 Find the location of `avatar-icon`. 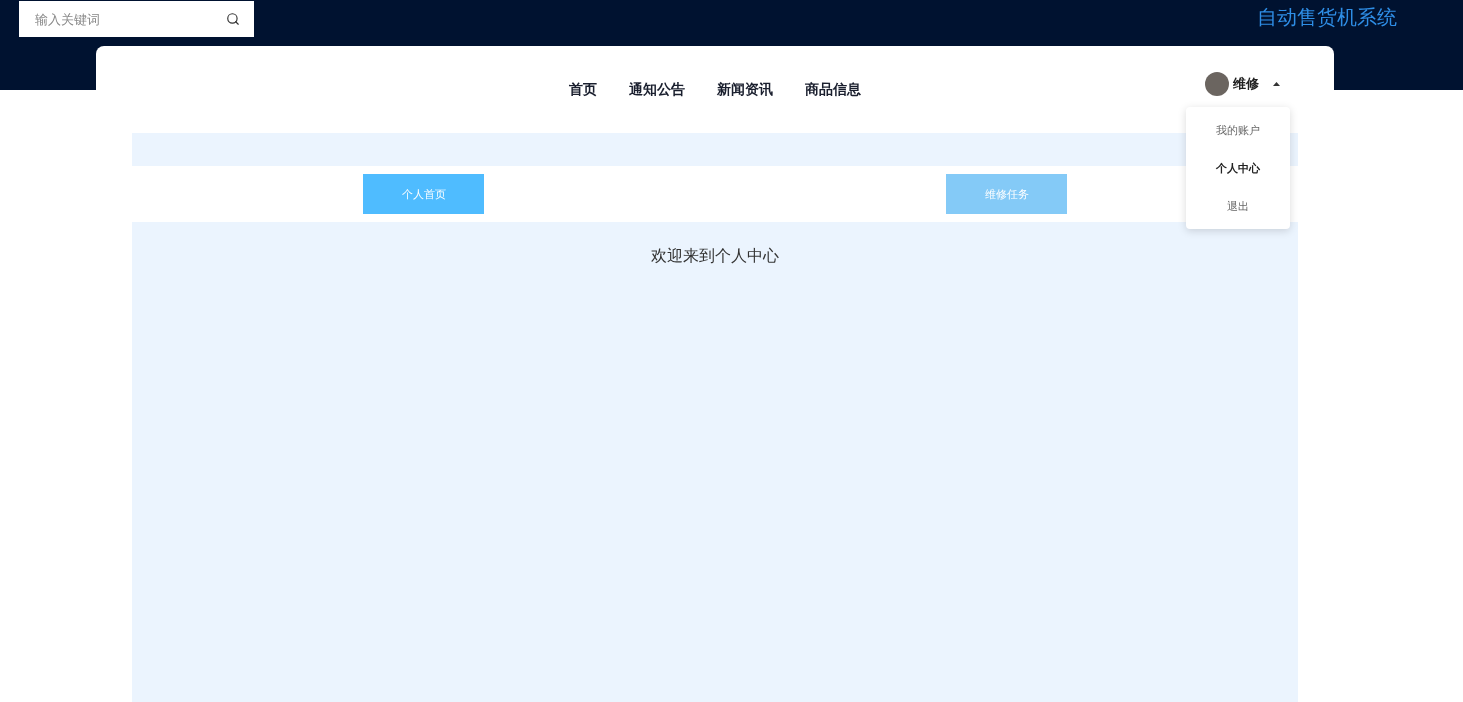

avatar-icon is located at coordinates (1217, 84).